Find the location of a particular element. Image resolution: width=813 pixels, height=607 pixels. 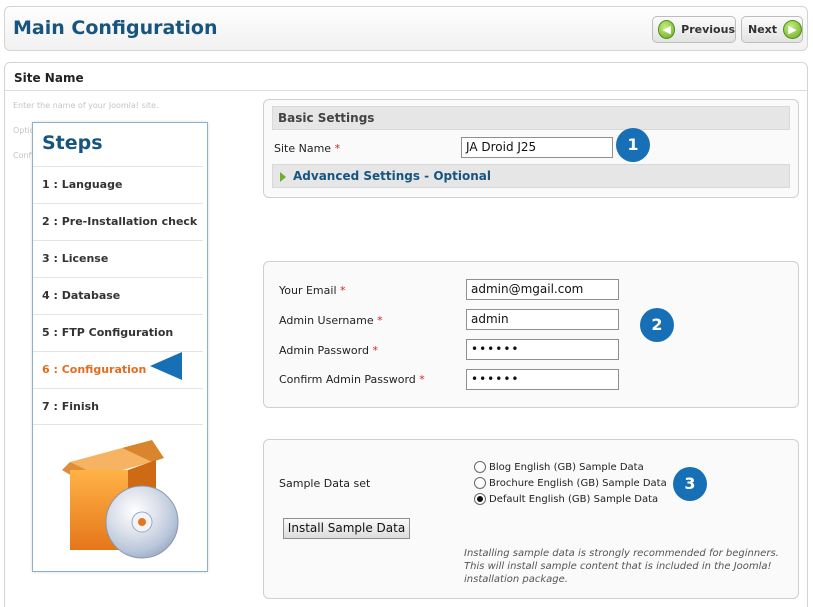

sample-data-label: Sample Data set is located at coordinates (325, 483).